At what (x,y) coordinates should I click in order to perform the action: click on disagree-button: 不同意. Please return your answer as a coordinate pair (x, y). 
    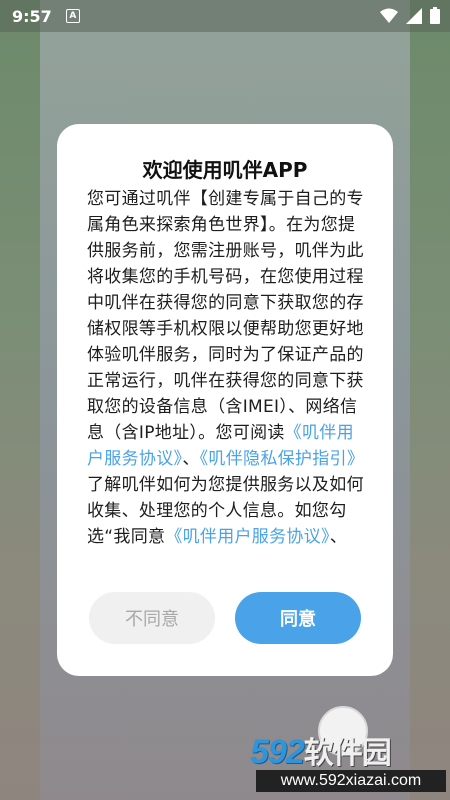
    Looking at the image, I should click on (152, 618).